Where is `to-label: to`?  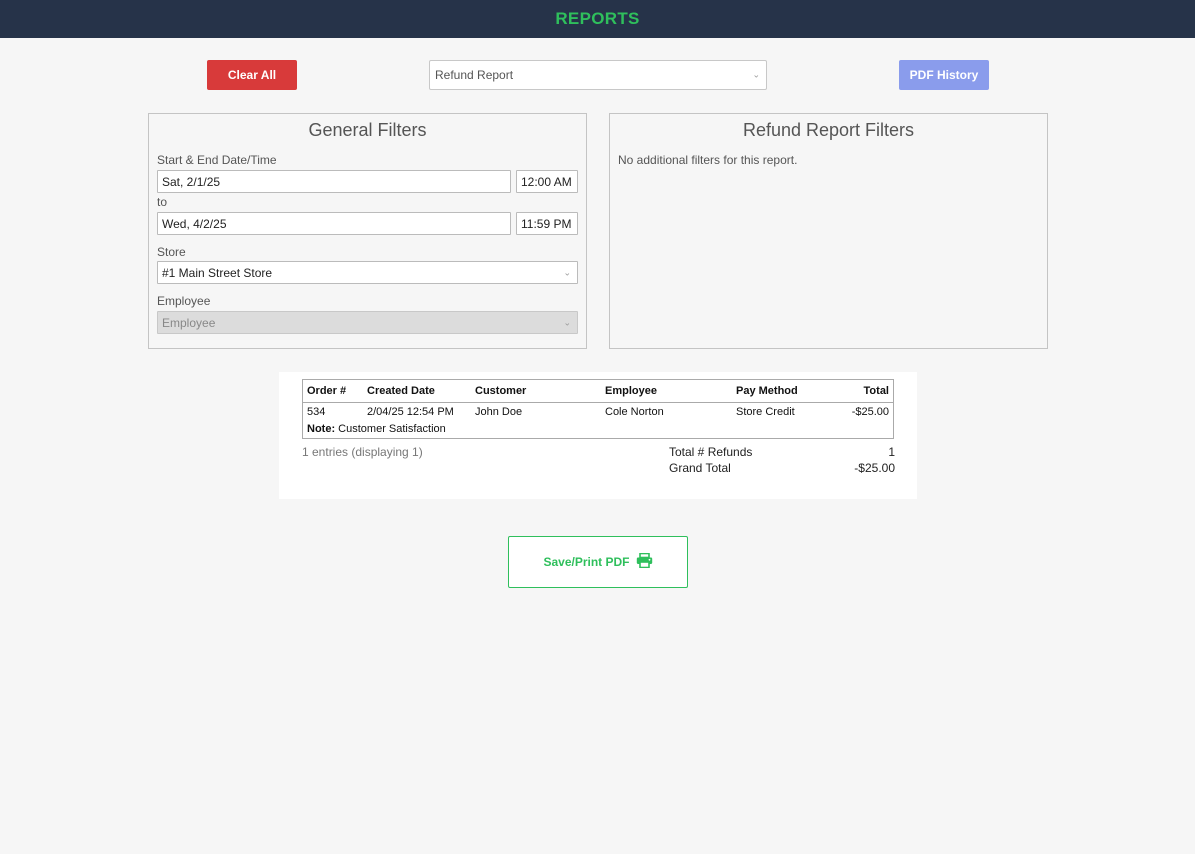 to-label: to is located at coordinates (162, 202).